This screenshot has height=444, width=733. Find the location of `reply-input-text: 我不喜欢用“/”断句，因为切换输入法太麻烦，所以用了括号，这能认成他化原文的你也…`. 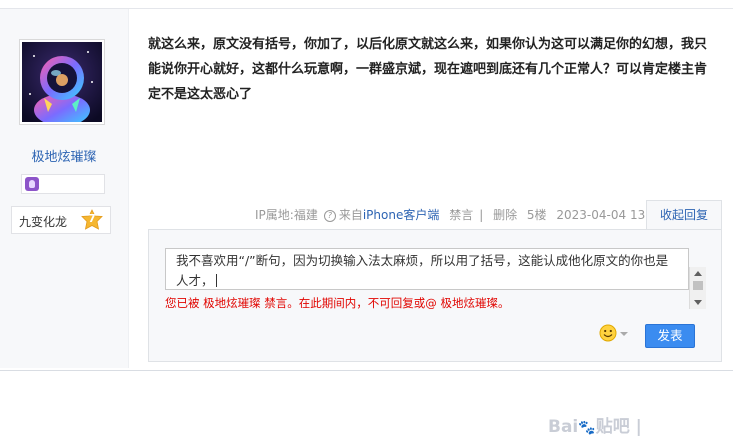

reply-input-text: 我不喜欢用“/”断句，因为切换输入法太麻烦，所以用了括号，这能认成他化原文的你也… is located at coordinates (422, 270).